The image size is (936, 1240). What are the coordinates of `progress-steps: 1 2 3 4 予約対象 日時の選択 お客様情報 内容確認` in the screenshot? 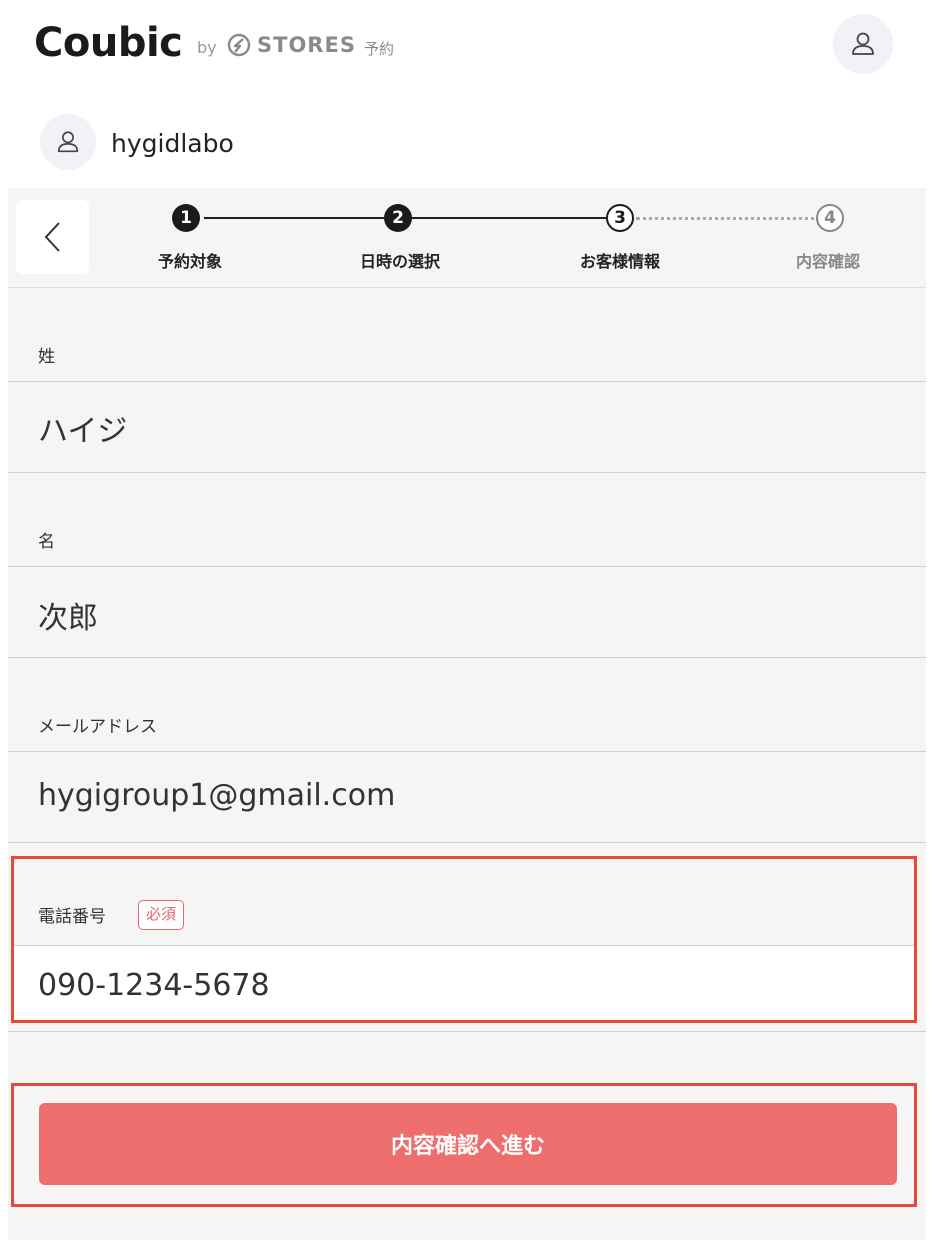 It's located at (467, 238).